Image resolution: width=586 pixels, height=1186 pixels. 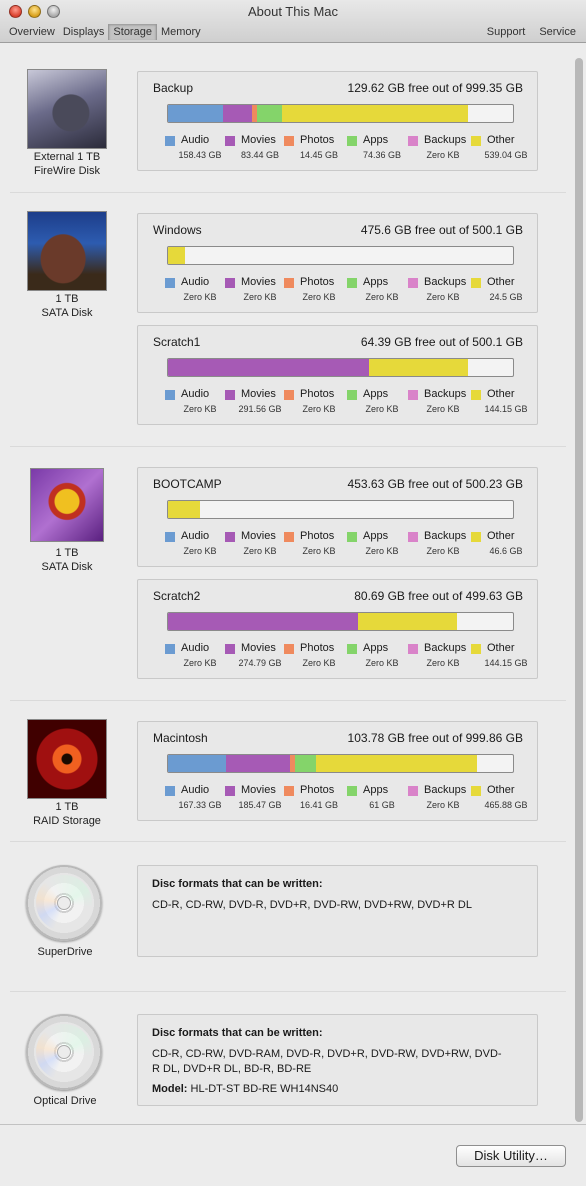 I want to click on volume-name: Scratch1, so click(x=177, y=342).